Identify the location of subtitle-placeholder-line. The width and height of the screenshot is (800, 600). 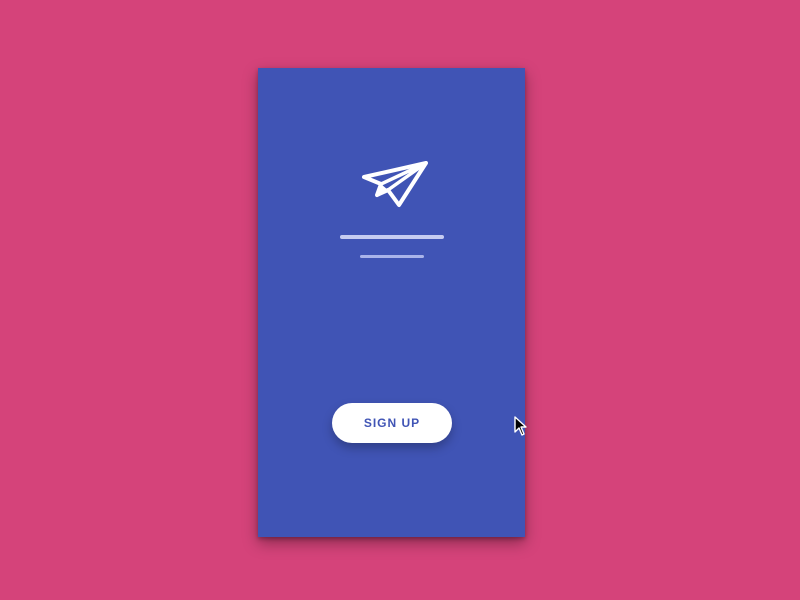
(392, 256).